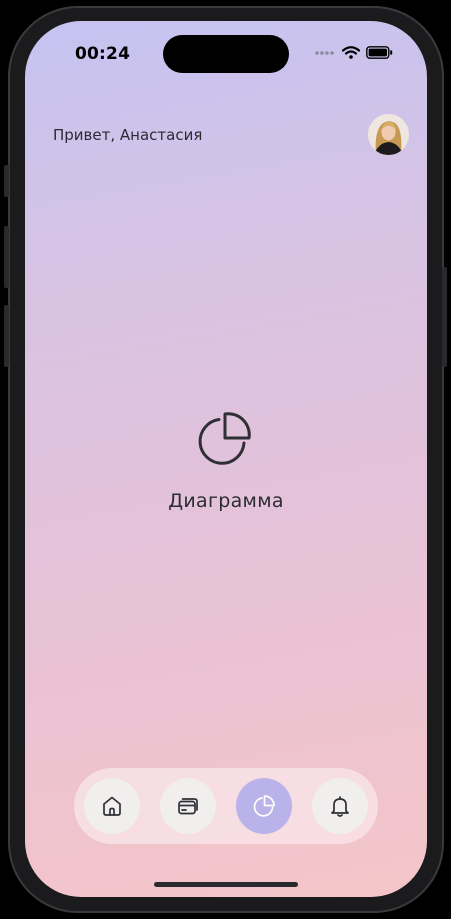 This screenshot has width=451, height=919. What do you see at coordinates (226, 806) in the screenshot?
I see `tab-bar` at bounding box center [226, 806].